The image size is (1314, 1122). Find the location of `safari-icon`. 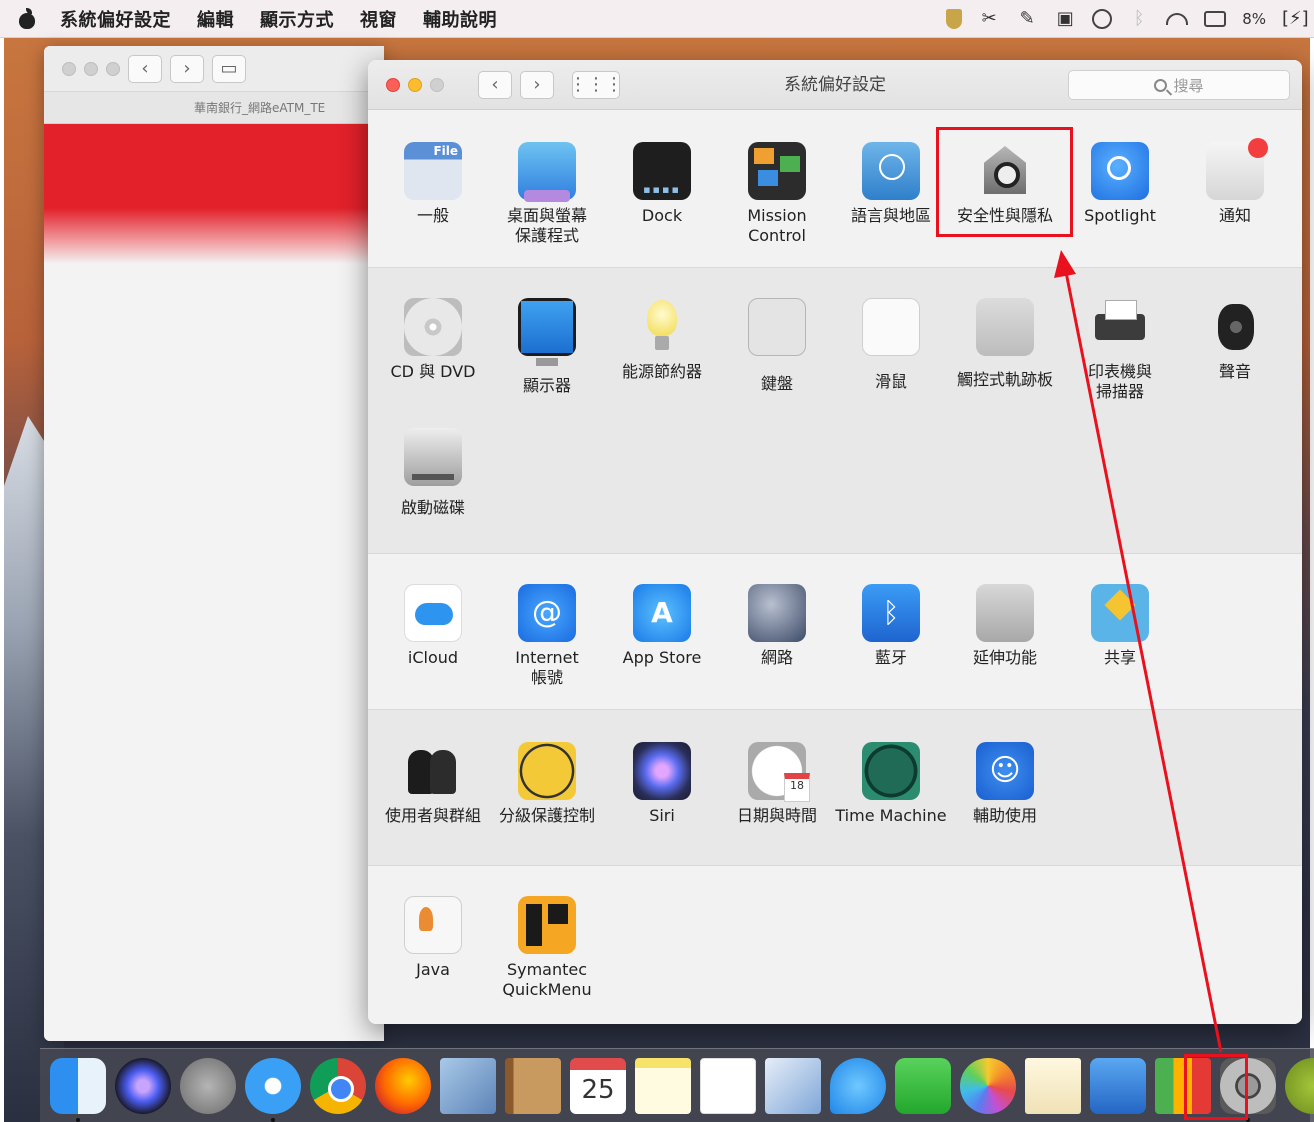

safari-icon is located at coordinates (273, 1089).